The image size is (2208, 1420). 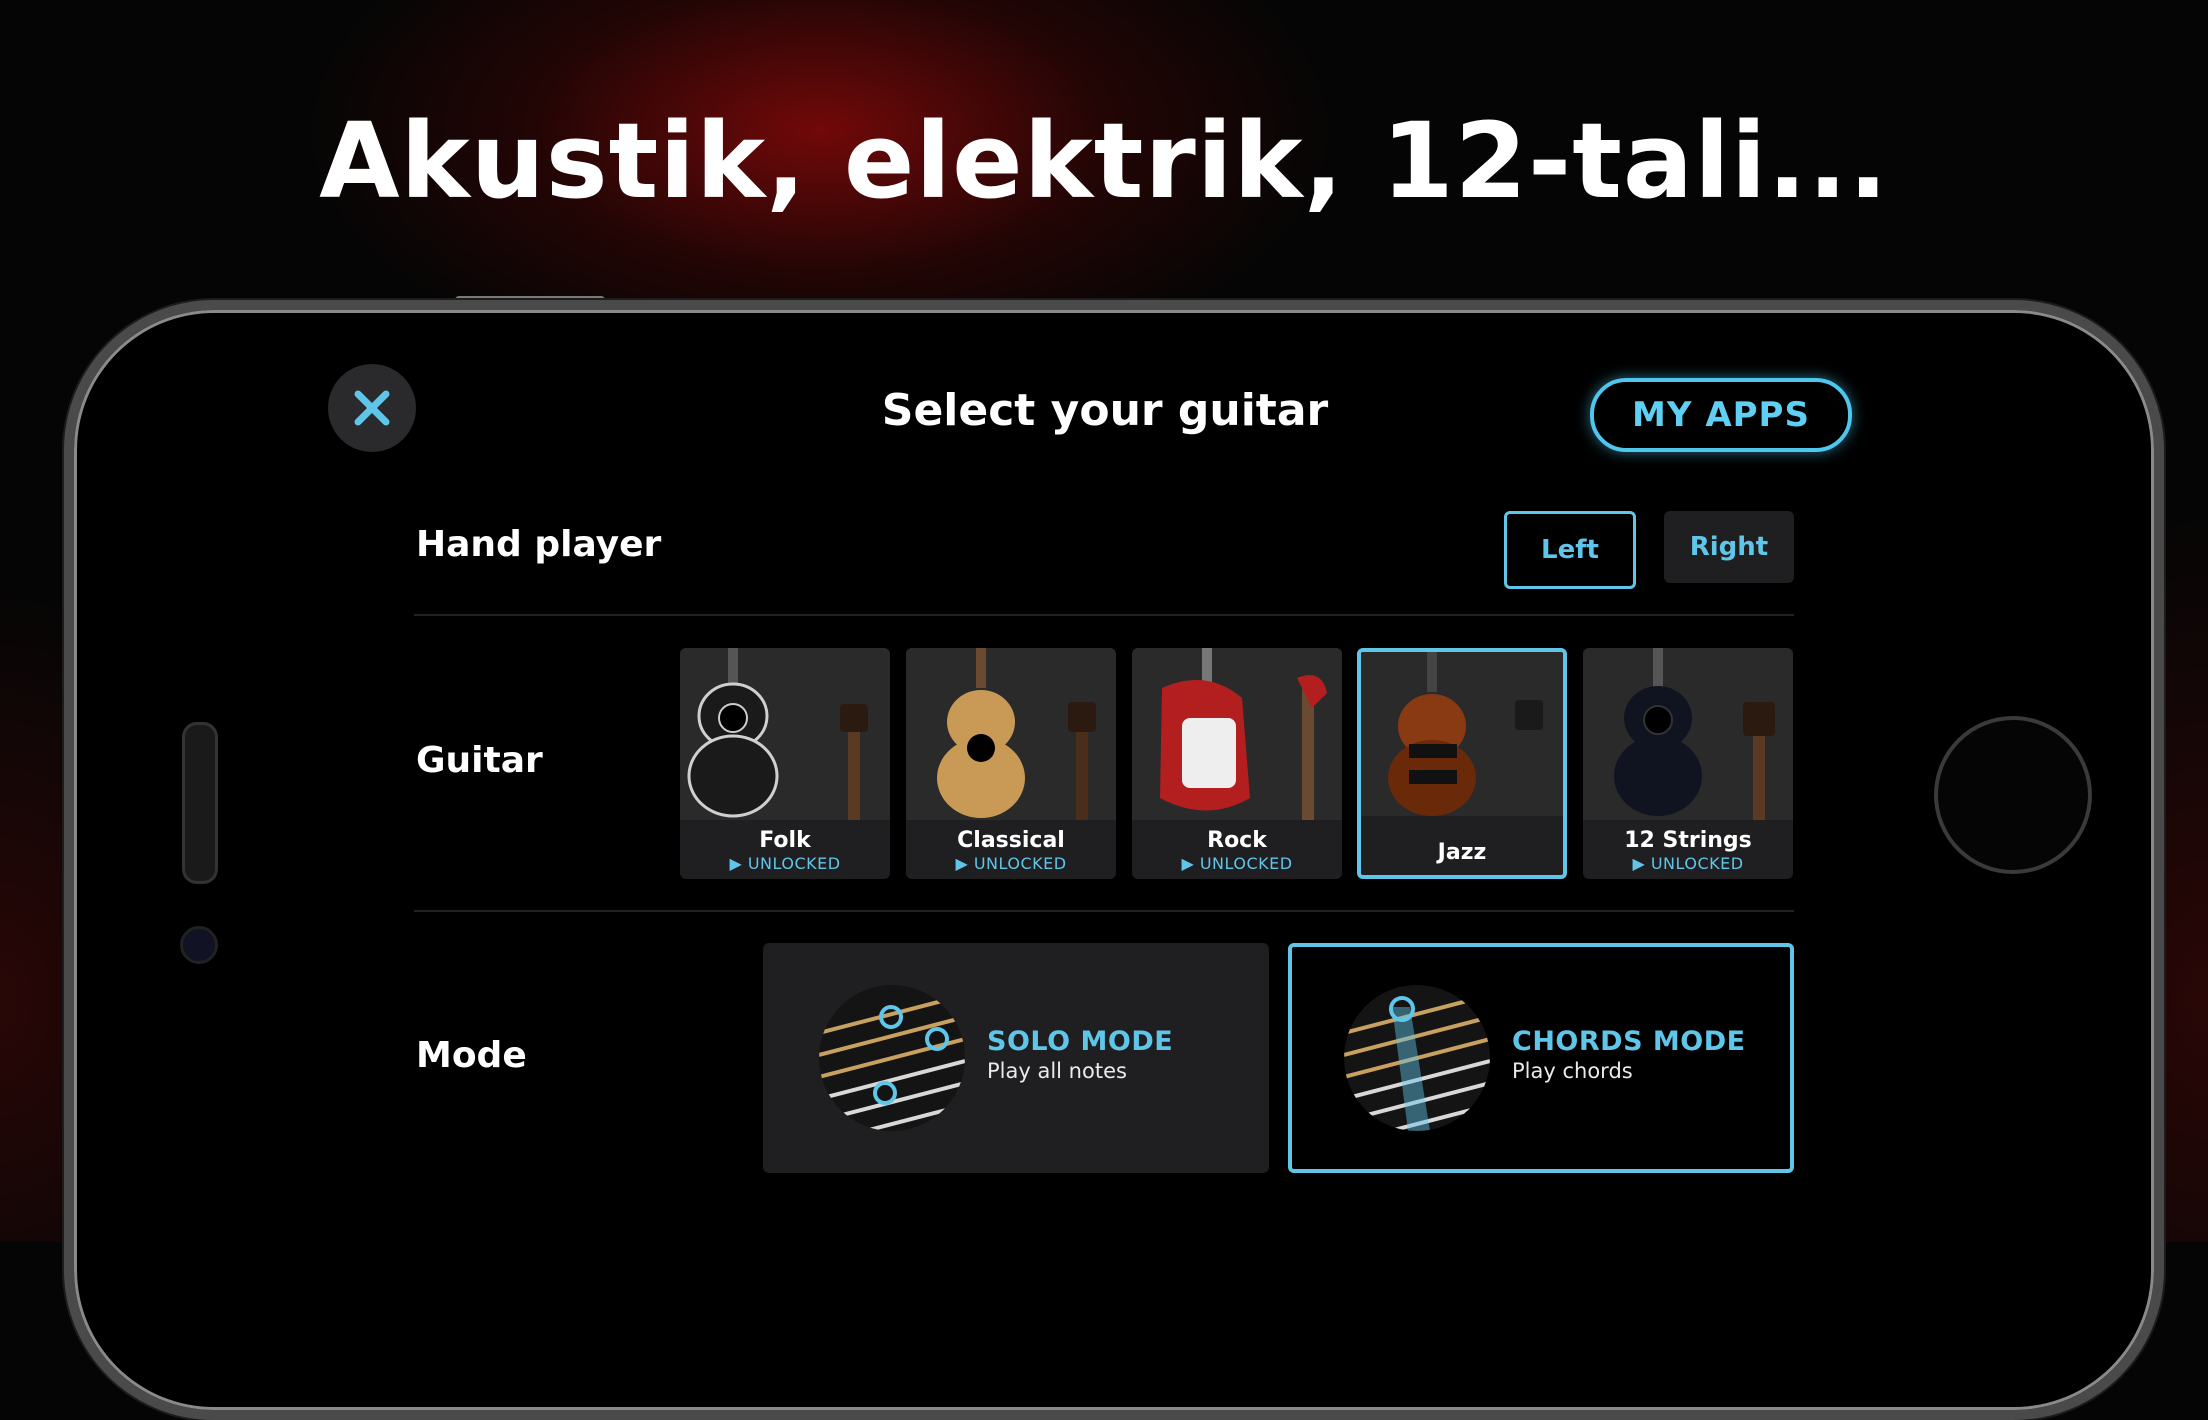 I want to click on mode-subtitle: Play all notes, so click(x=1057, y=1071).